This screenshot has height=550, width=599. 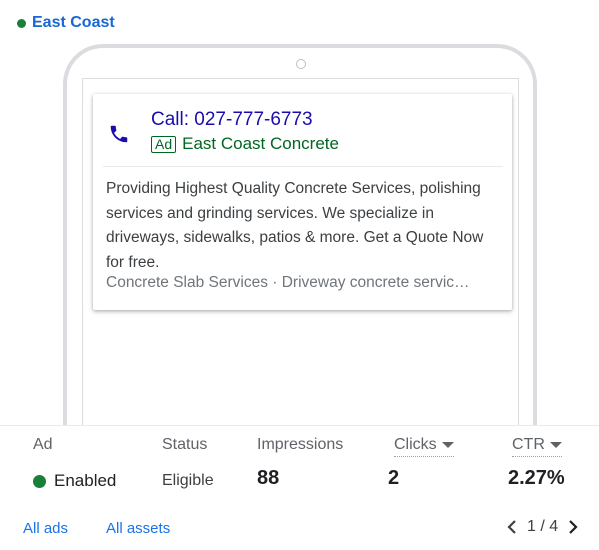 What do you see at coordinates (85, 480) in the screenshot?
I see `ad-state-text: Enabled` at bounding box center [85, 480].